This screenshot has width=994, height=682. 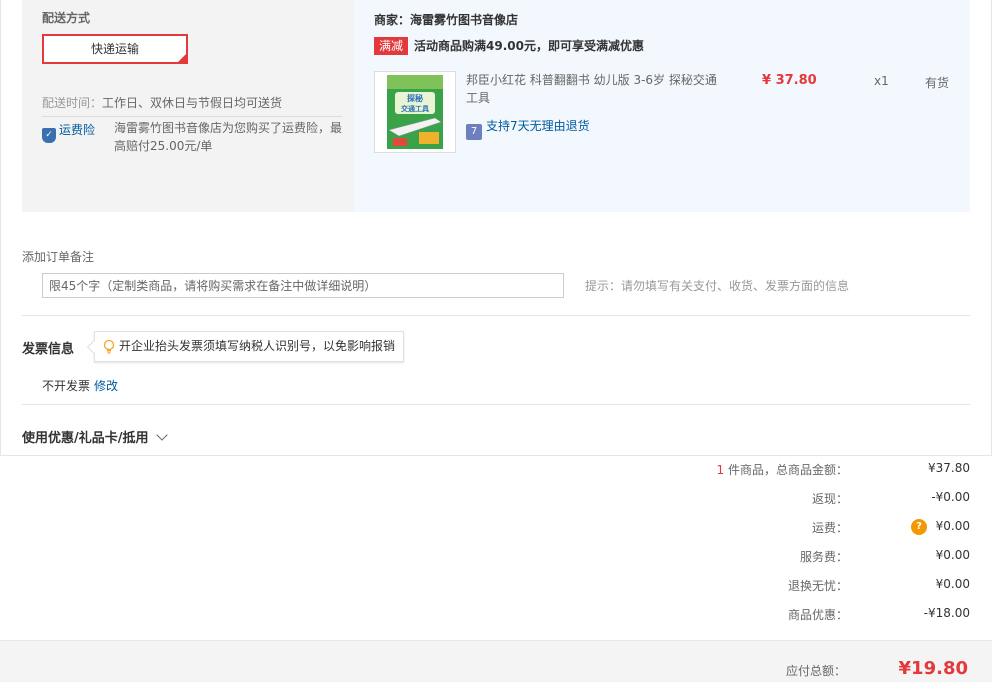 I want to click on help-icon: ?, so click(x=919, y=527).